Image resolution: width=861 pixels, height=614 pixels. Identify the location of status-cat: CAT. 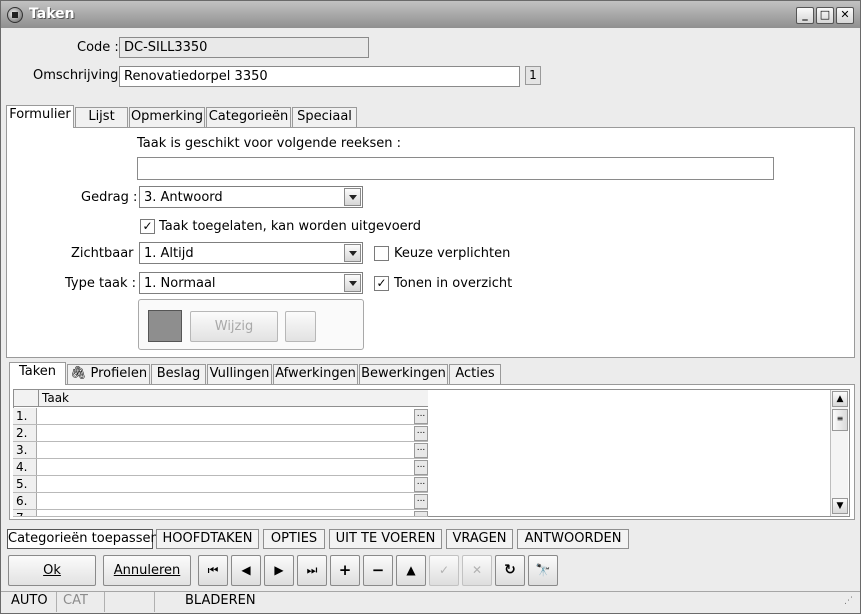
(81, 602).